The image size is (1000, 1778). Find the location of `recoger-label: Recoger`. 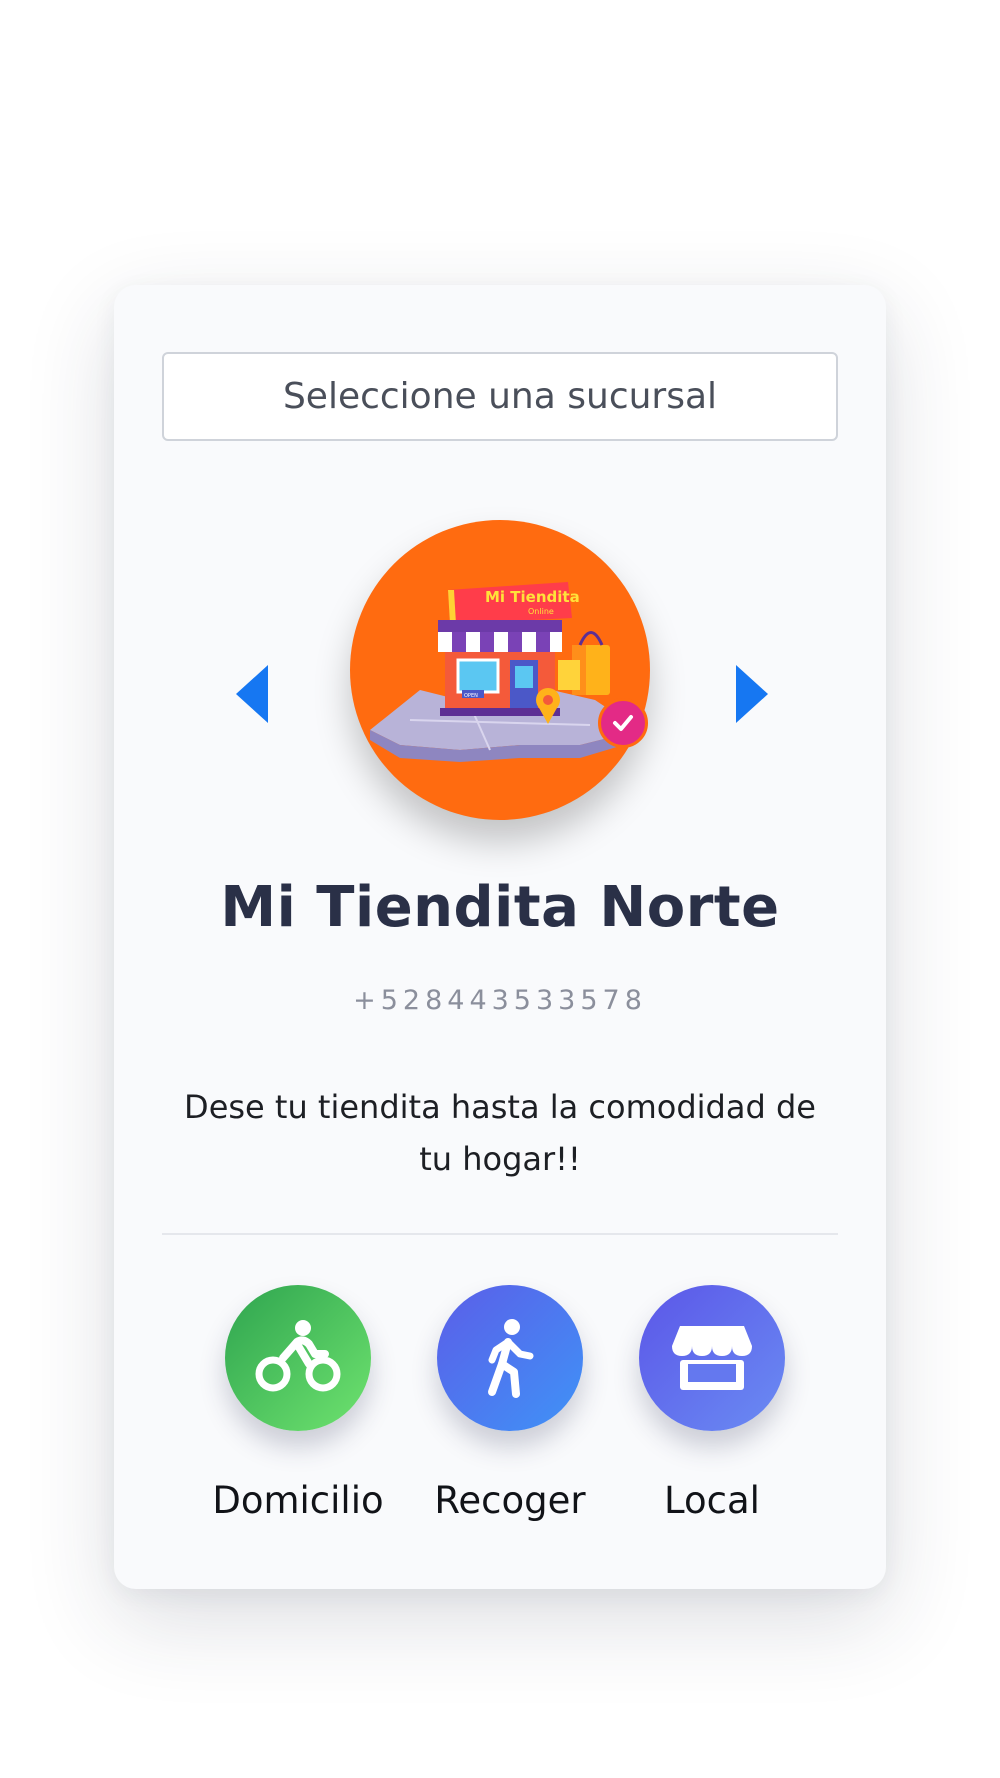

recoger-label: Recoger is located at coordinates (510, 1500).